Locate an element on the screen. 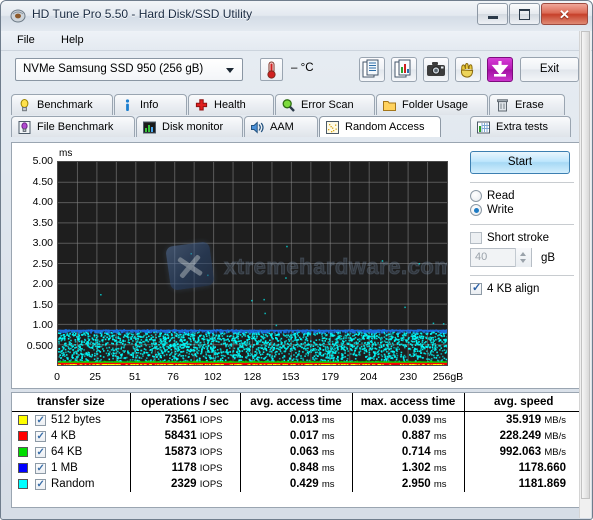 The image size is (593, 520). menu-bar: File Help is located at coordinates (296, 41).